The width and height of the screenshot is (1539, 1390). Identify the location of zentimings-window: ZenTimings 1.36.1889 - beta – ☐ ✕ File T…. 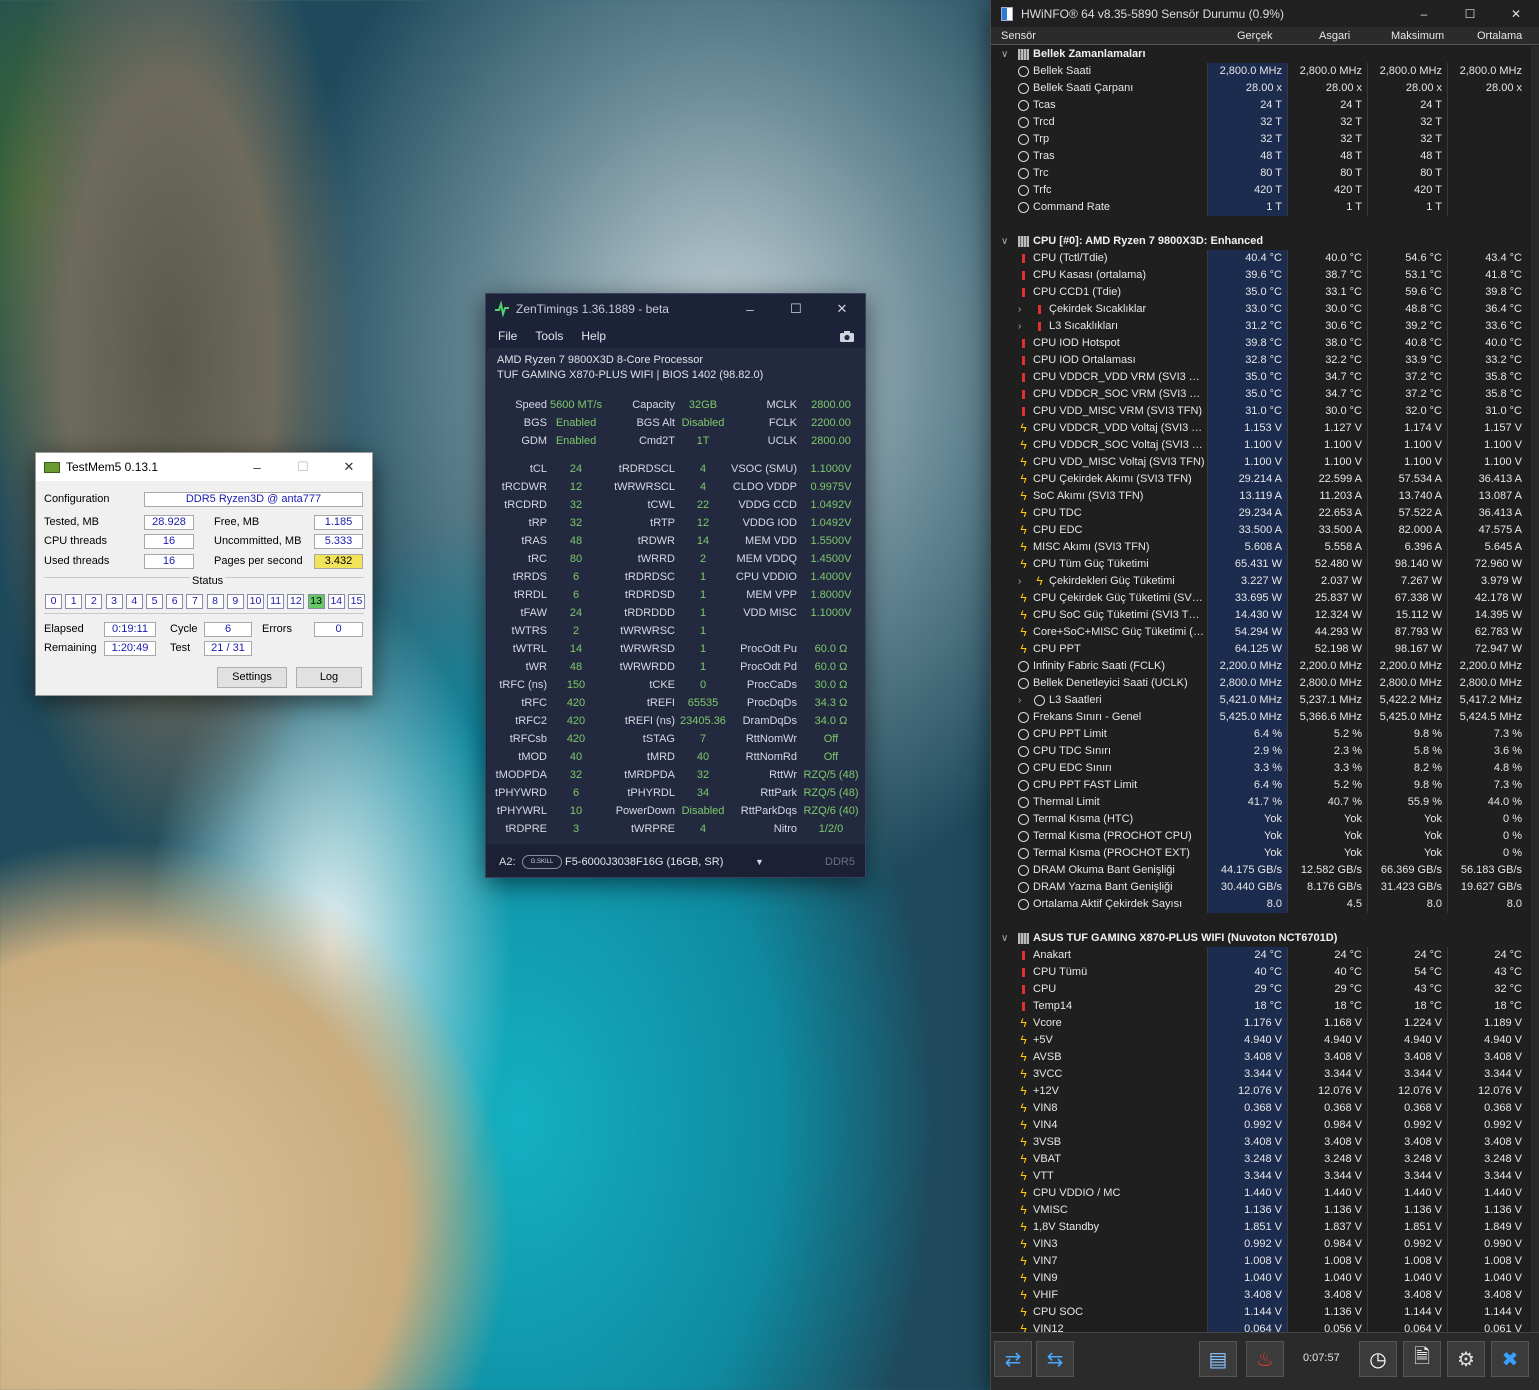
(675, 585).